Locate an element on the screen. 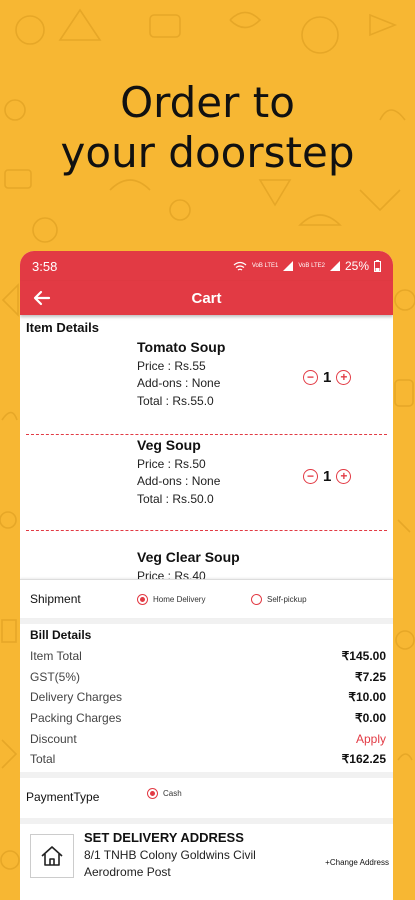  promo-headline: Order to your doorstep is located at coordinates (207, 128).